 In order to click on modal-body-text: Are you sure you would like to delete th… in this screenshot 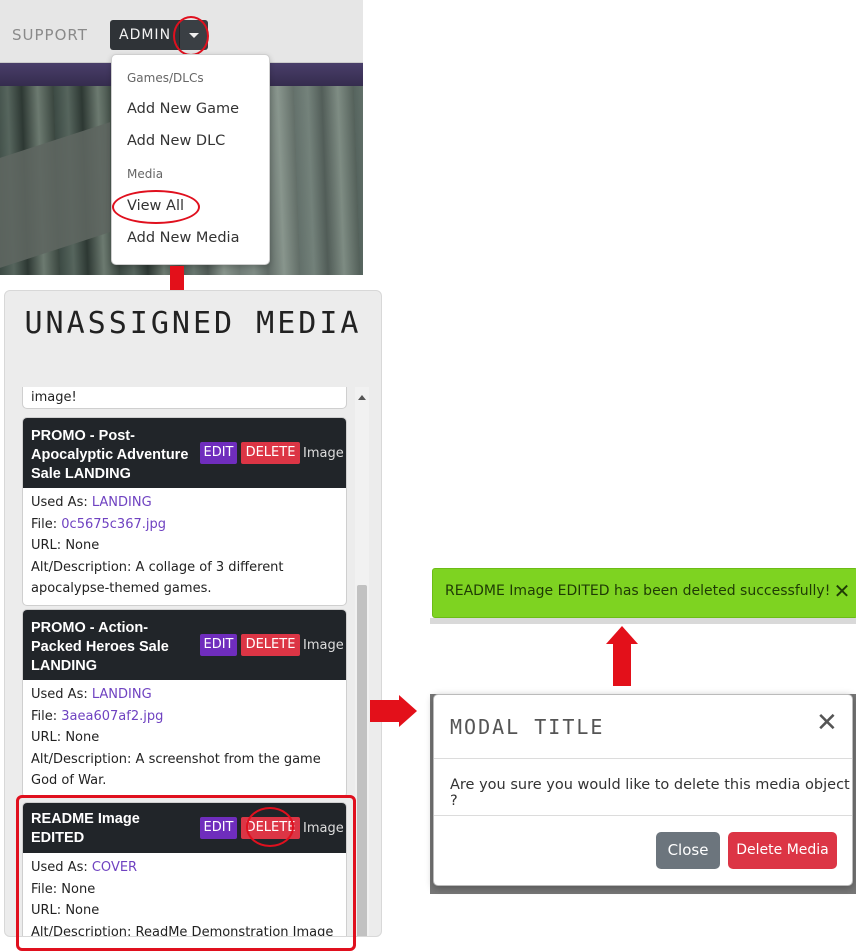, I will do `click(650, 793)`.